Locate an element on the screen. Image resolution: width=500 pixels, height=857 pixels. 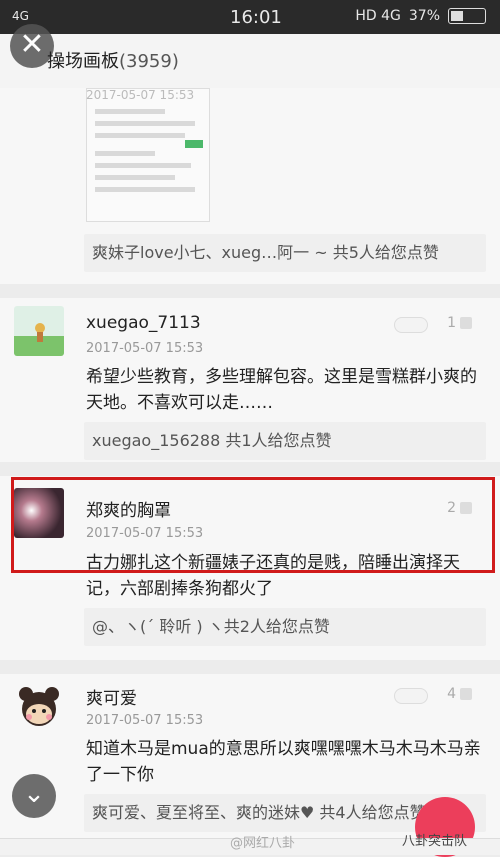
likes-summary: 爽妹子love小七、xueg…阿一 ~ 共5人给您点赞 is located at coordinates (285, 253).